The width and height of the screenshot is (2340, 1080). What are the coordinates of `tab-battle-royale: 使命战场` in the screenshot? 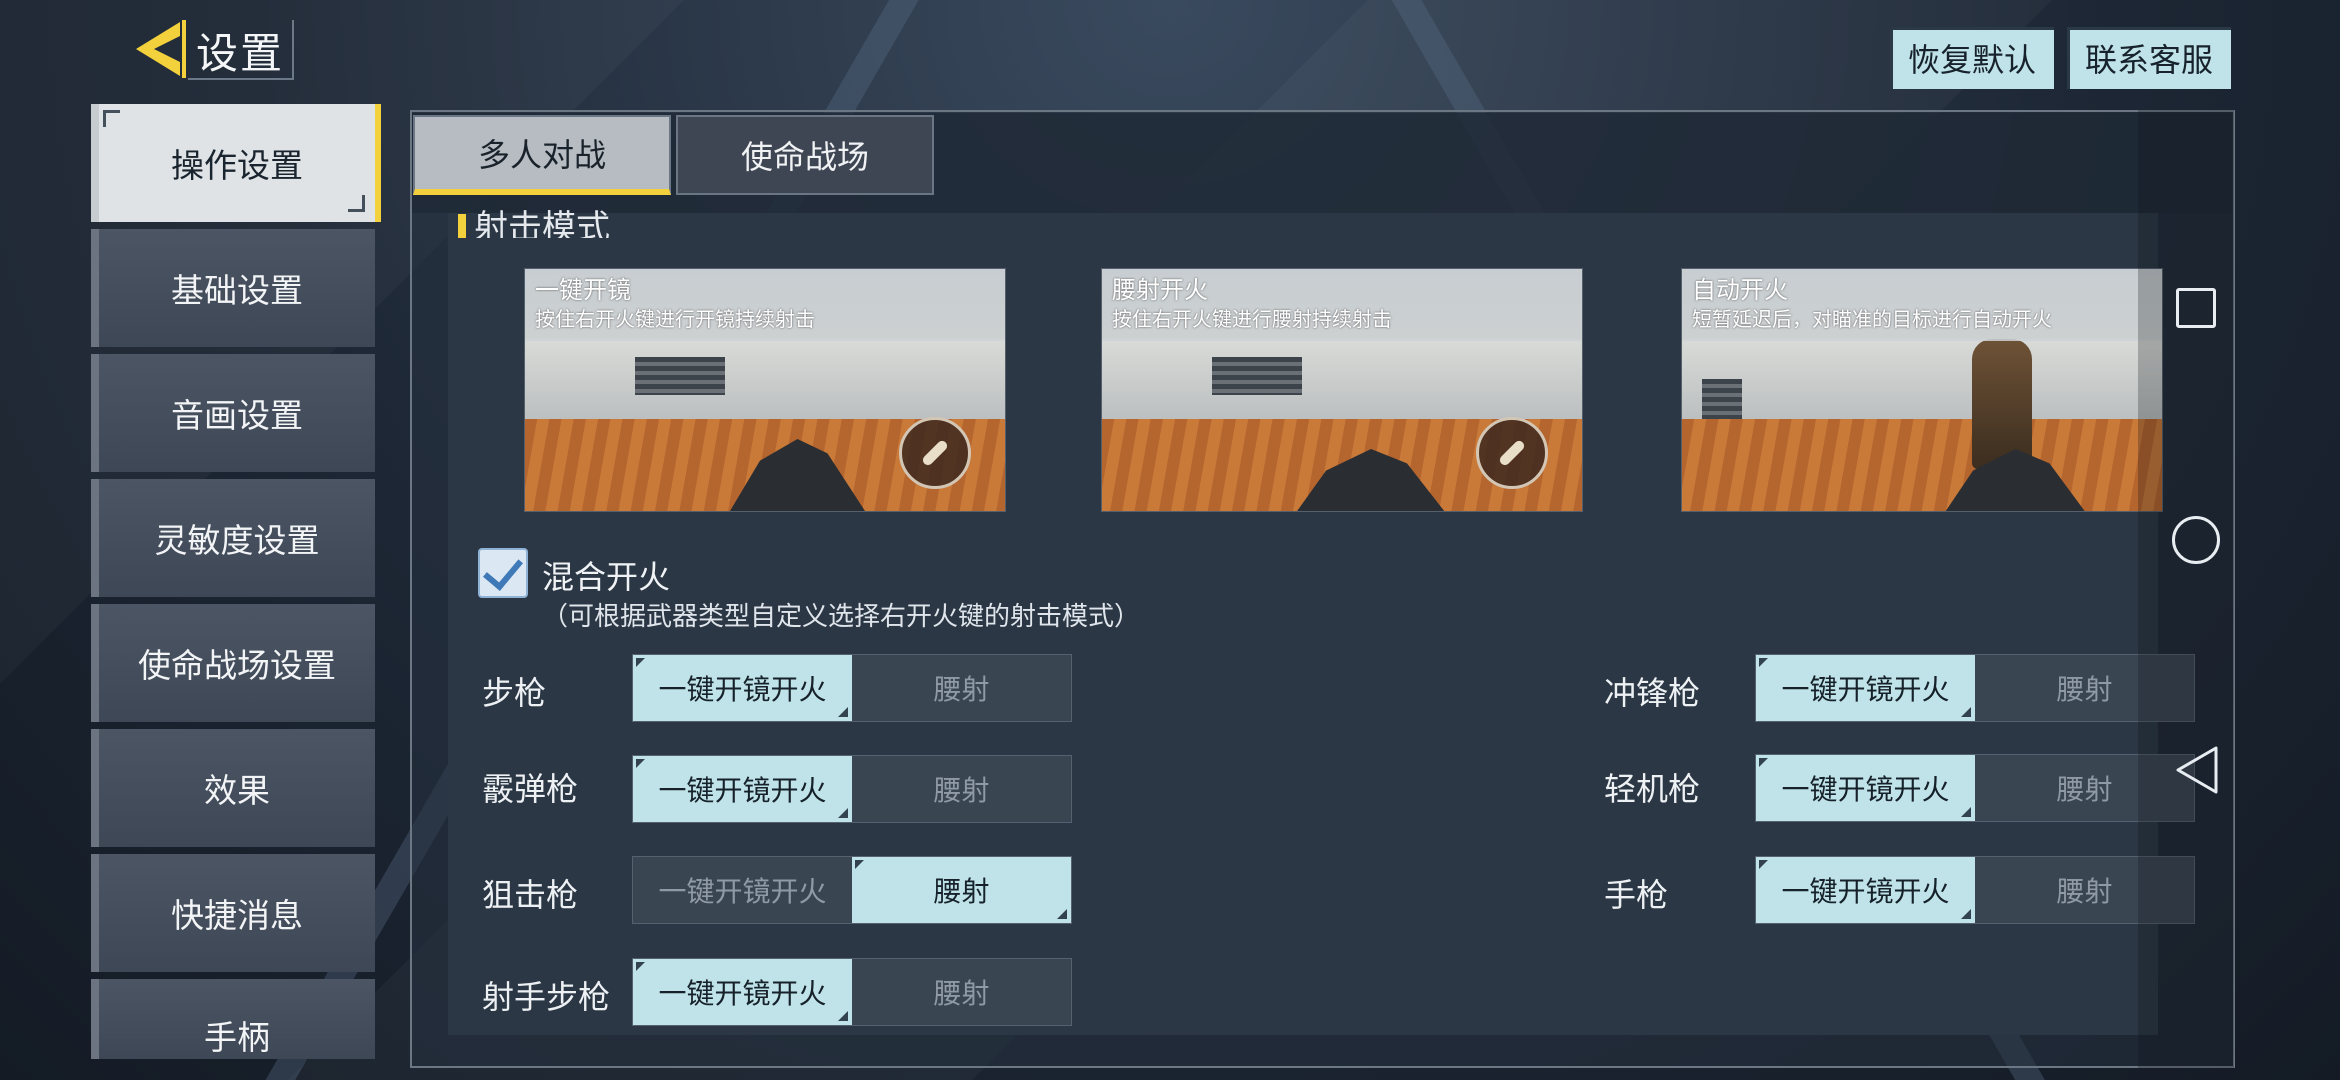 It's located at (805, 155).